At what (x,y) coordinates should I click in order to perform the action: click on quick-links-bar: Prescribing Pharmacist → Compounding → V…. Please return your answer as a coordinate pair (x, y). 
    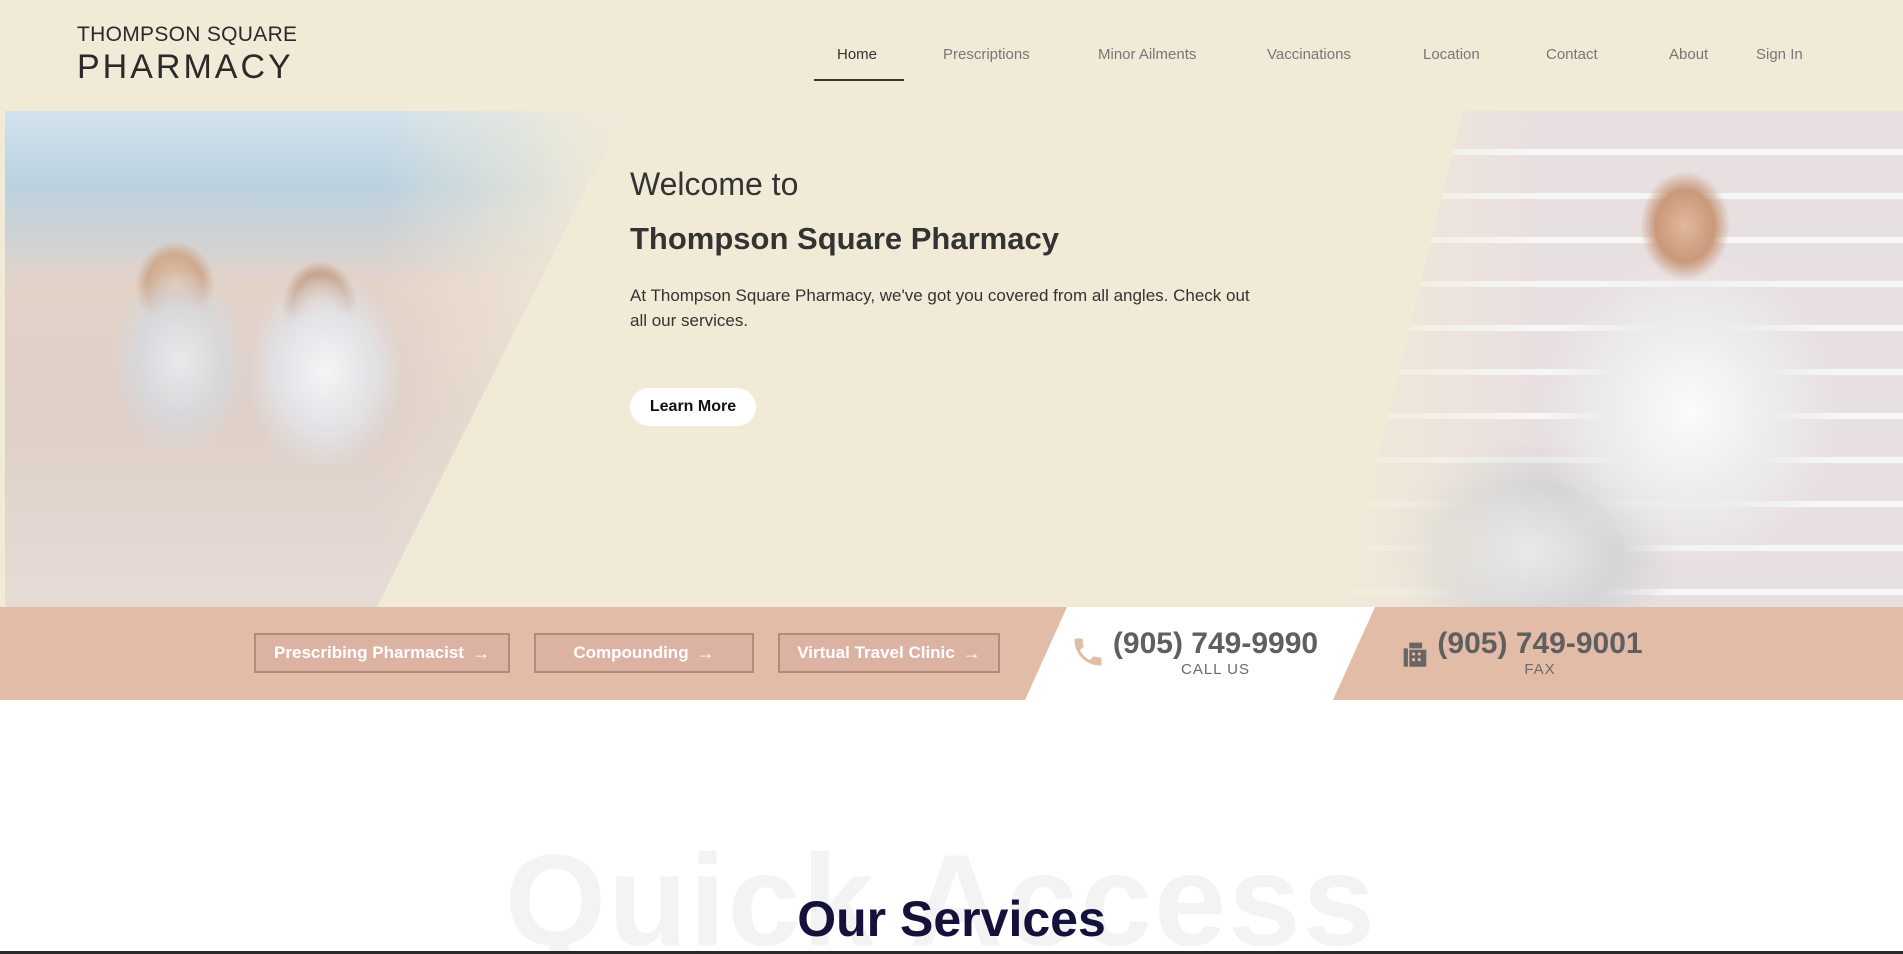
    Looking at the image, I should click on (951, 653).